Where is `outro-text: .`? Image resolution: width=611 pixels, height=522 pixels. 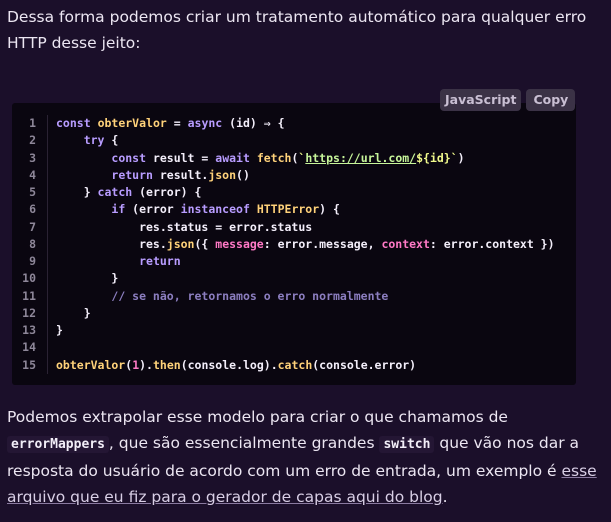
outro-text: . is located at coordinates (445, 497).